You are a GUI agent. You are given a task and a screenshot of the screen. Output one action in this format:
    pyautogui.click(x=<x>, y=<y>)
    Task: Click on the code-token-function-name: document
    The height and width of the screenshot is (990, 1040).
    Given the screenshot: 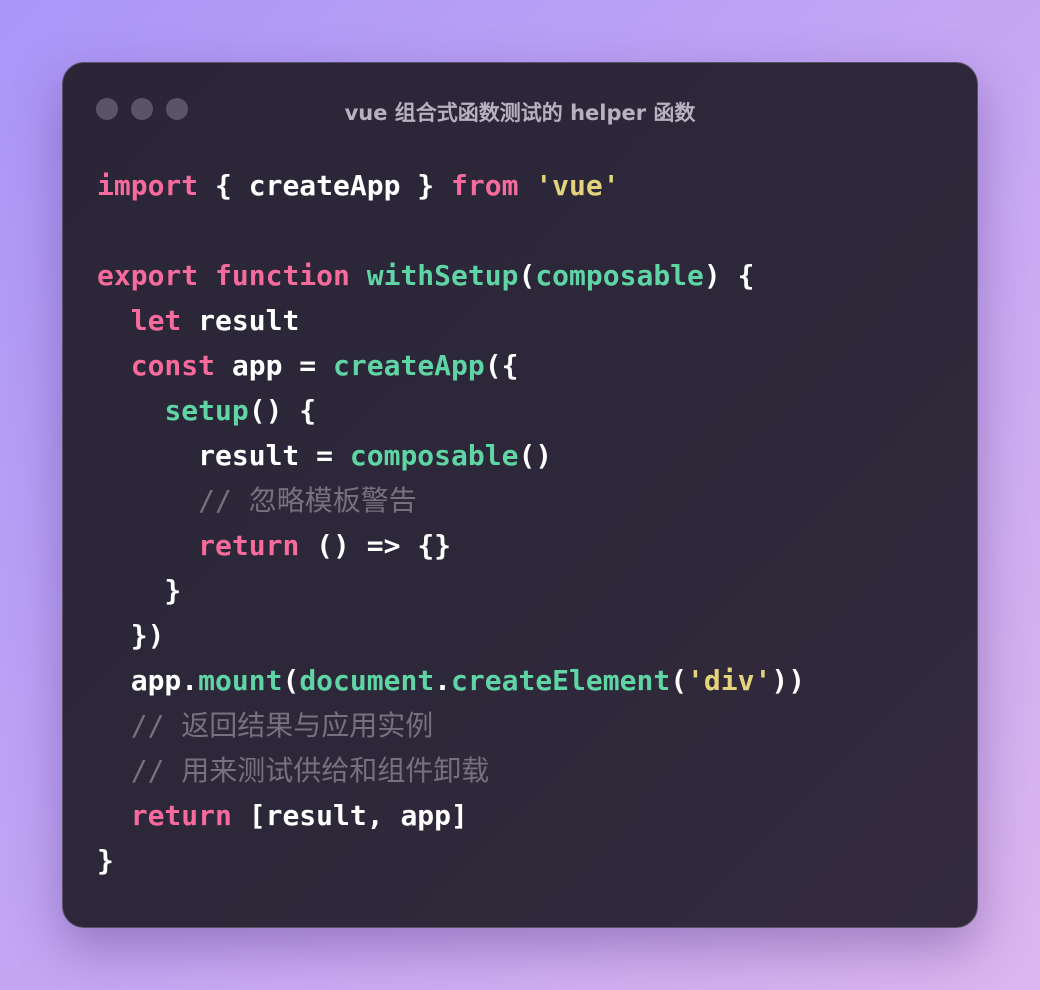 What is the action you would take?
    pyautogui.click(x=367, y=680)
    